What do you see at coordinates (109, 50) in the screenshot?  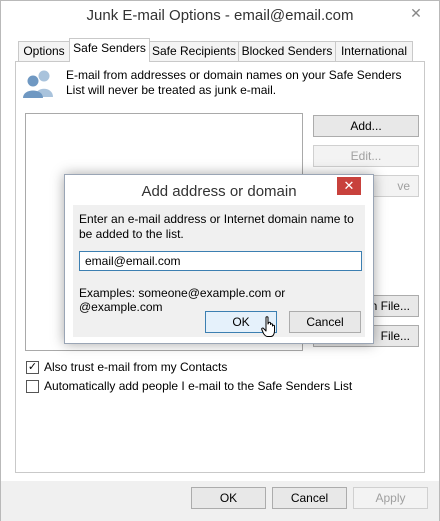 I see `tab-safe-senders: Safe Senders` at bounding box center [109, 50].